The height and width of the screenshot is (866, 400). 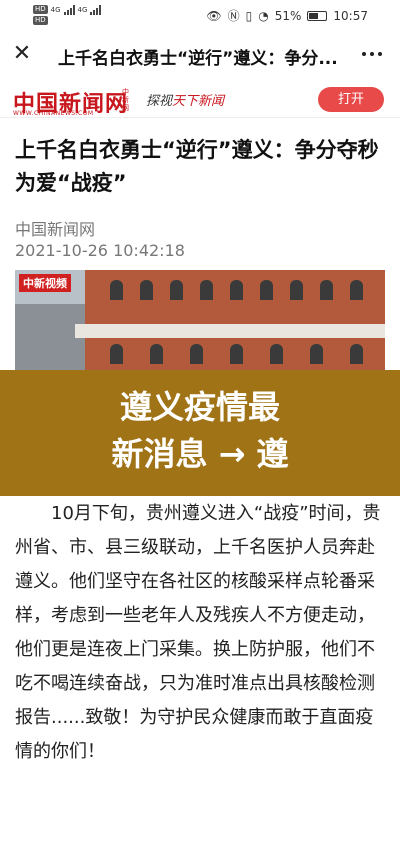 I want to click on battery-percent: 51%, so click(x=288, y=15).